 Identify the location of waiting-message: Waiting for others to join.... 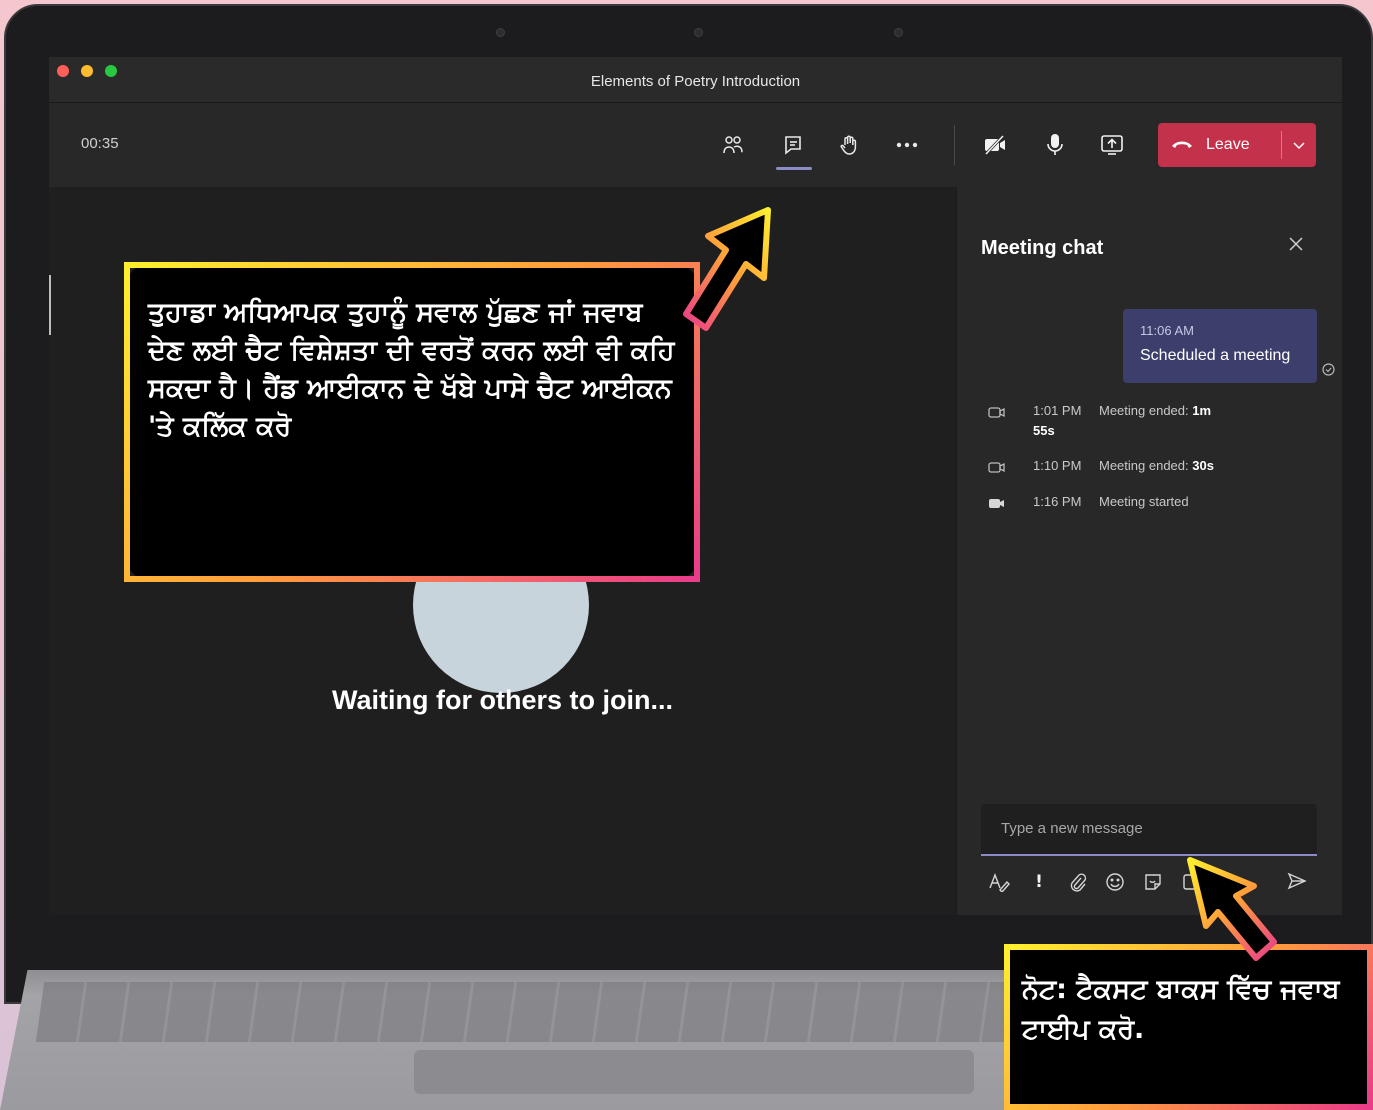
(502, 700).